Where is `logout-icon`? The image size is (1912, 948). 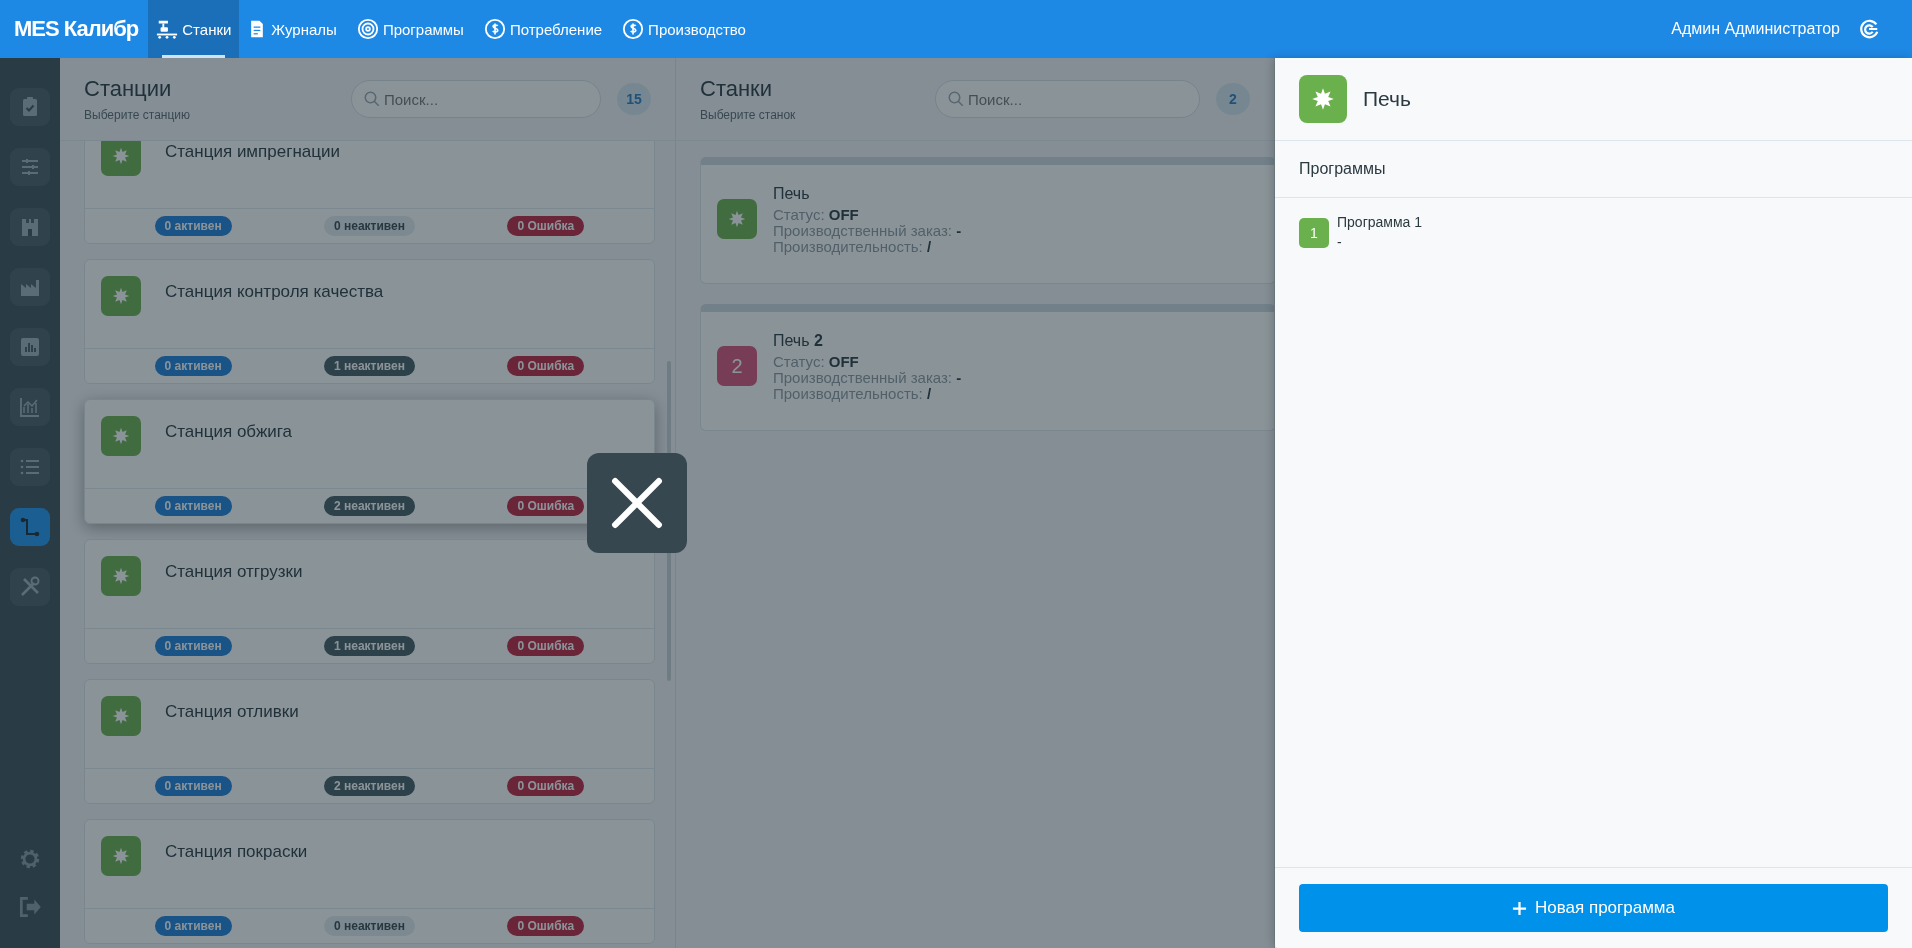 logout-icon is located at coordinates (30, 907).